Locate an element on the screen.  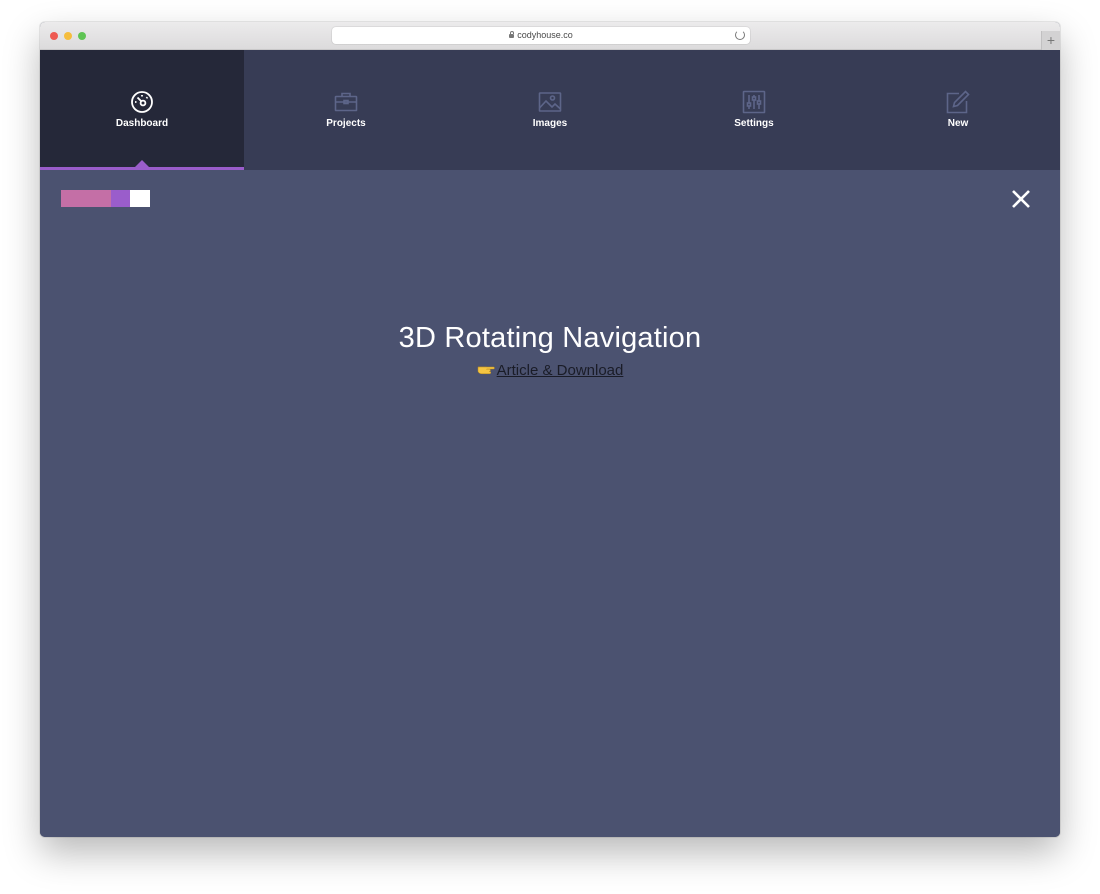
new-tab-button: + is located at coordinates (1050, 40).